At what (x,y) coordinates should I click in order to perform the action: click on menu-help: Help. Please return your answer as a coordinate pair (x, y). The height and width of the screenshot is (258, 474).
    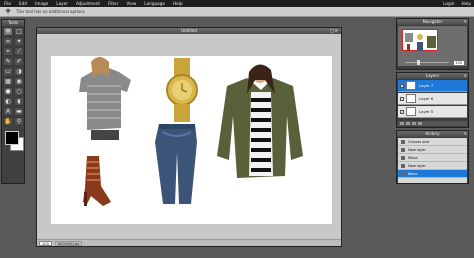
    Looking at the image, I should click on (178, 3).